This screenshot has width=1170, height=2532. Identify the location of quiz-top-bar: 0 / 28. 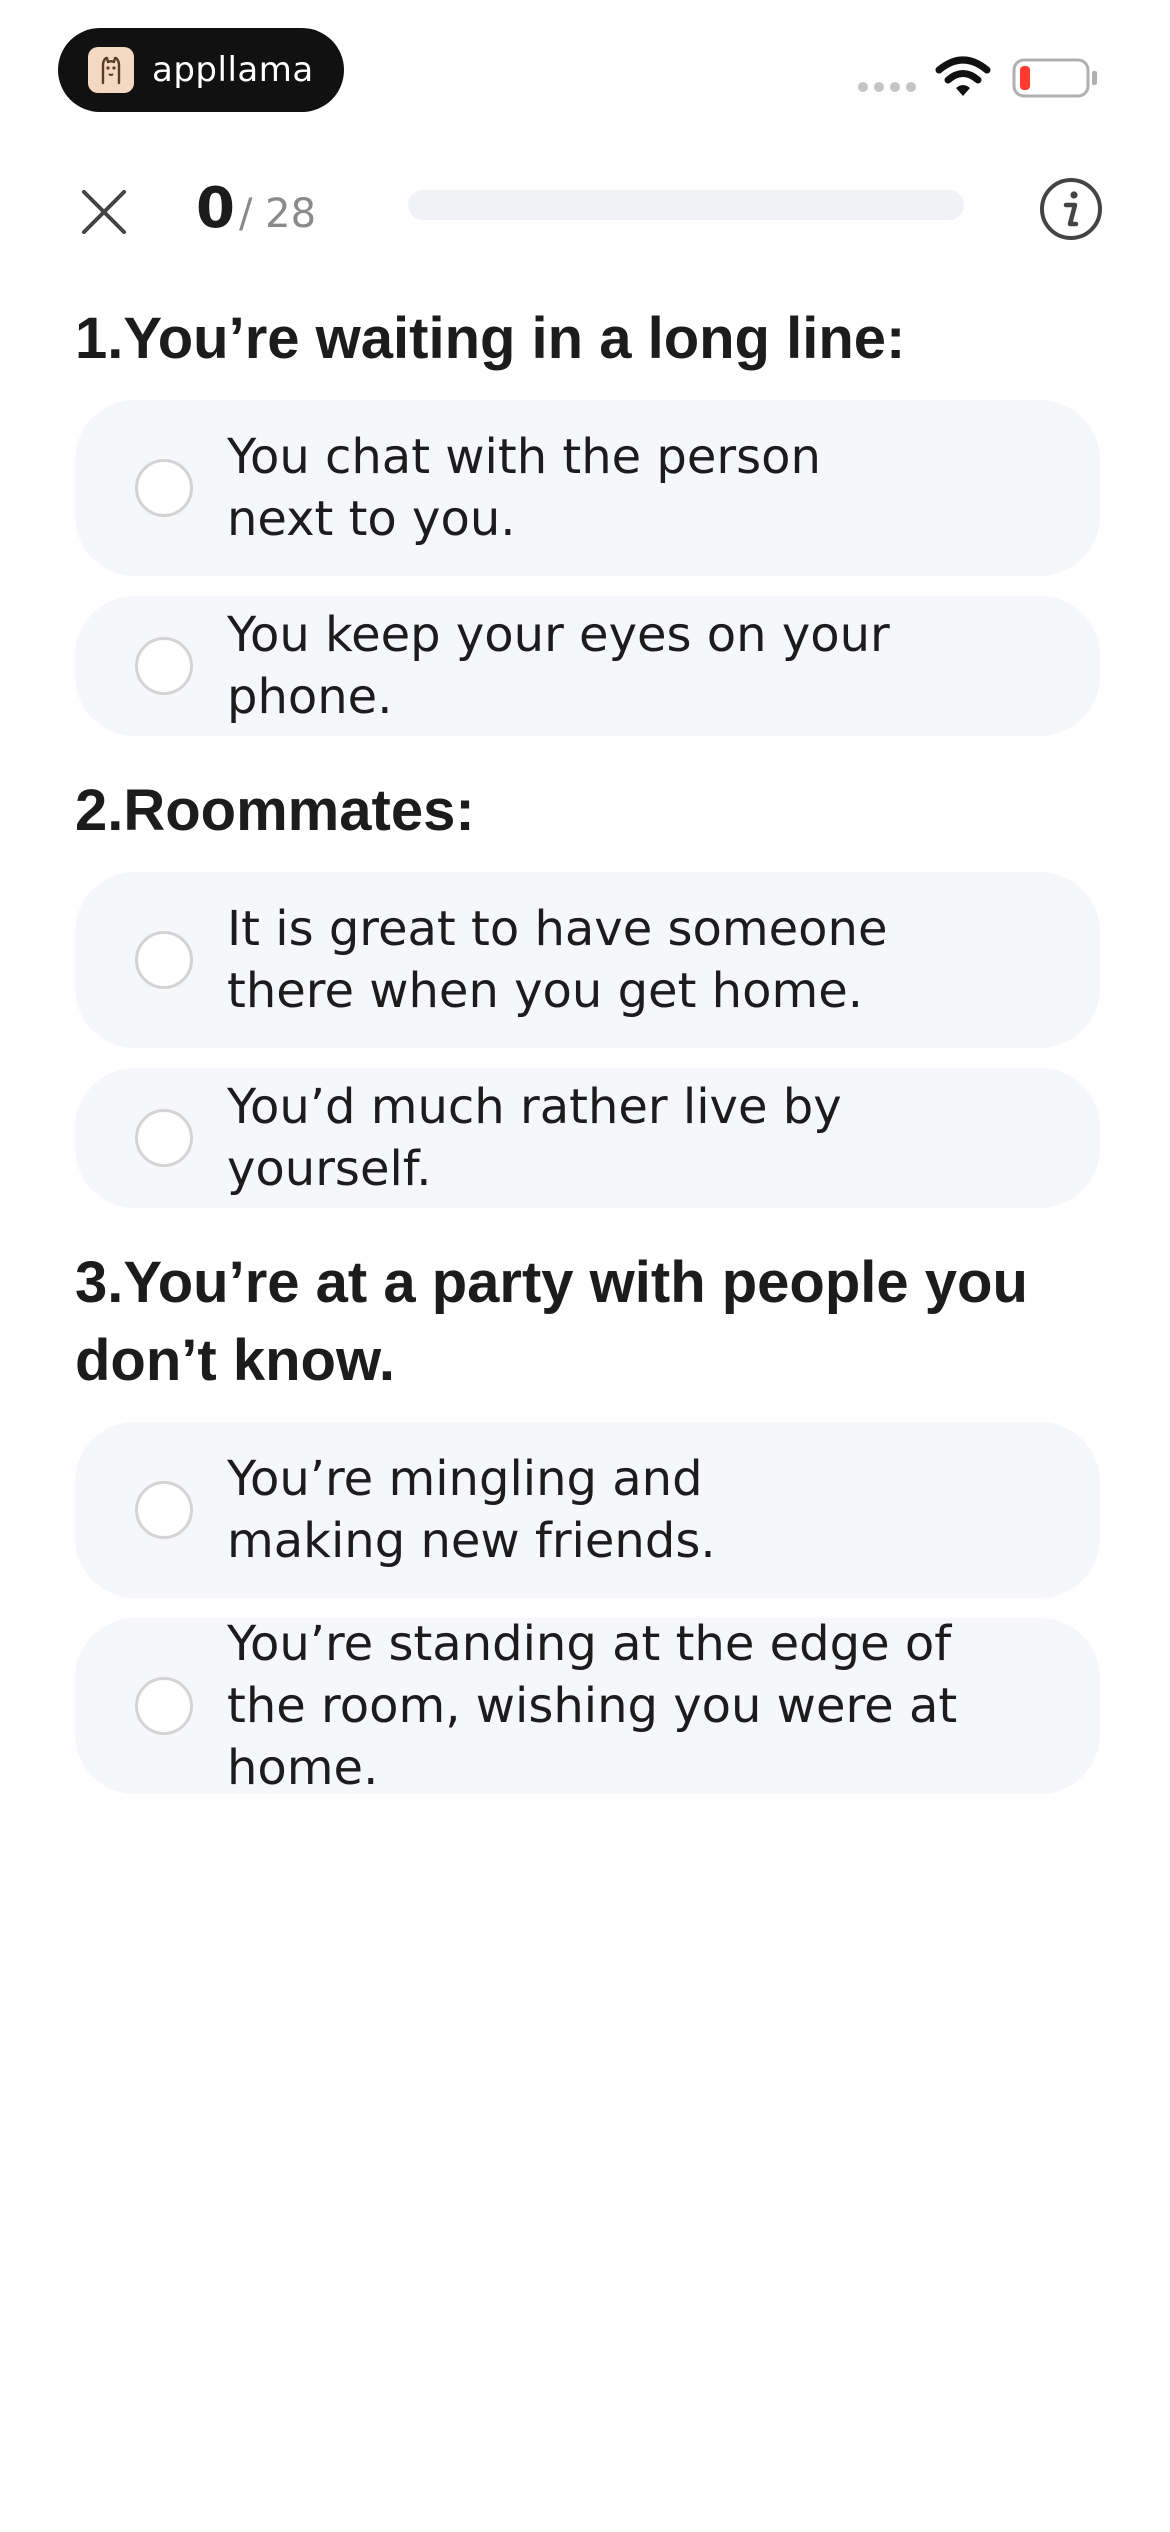
(585, 210).